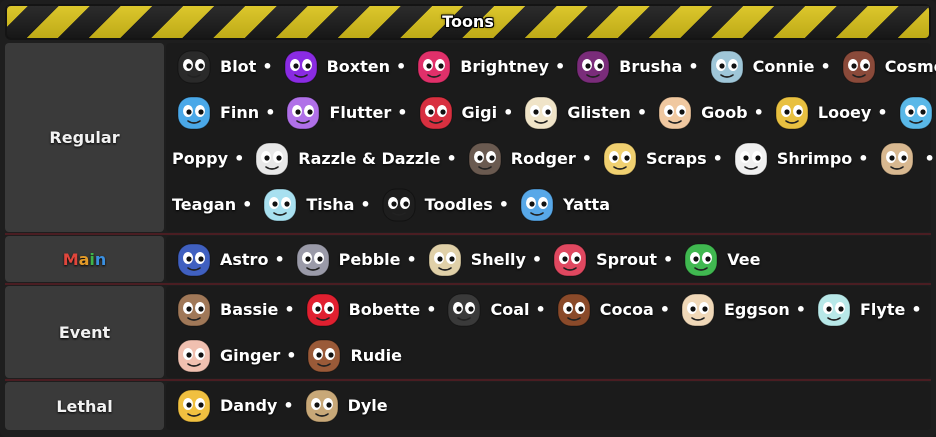 This screenshot has height=437, width=936. I want to click on toon-entry: Connie •, so click(771, 66).